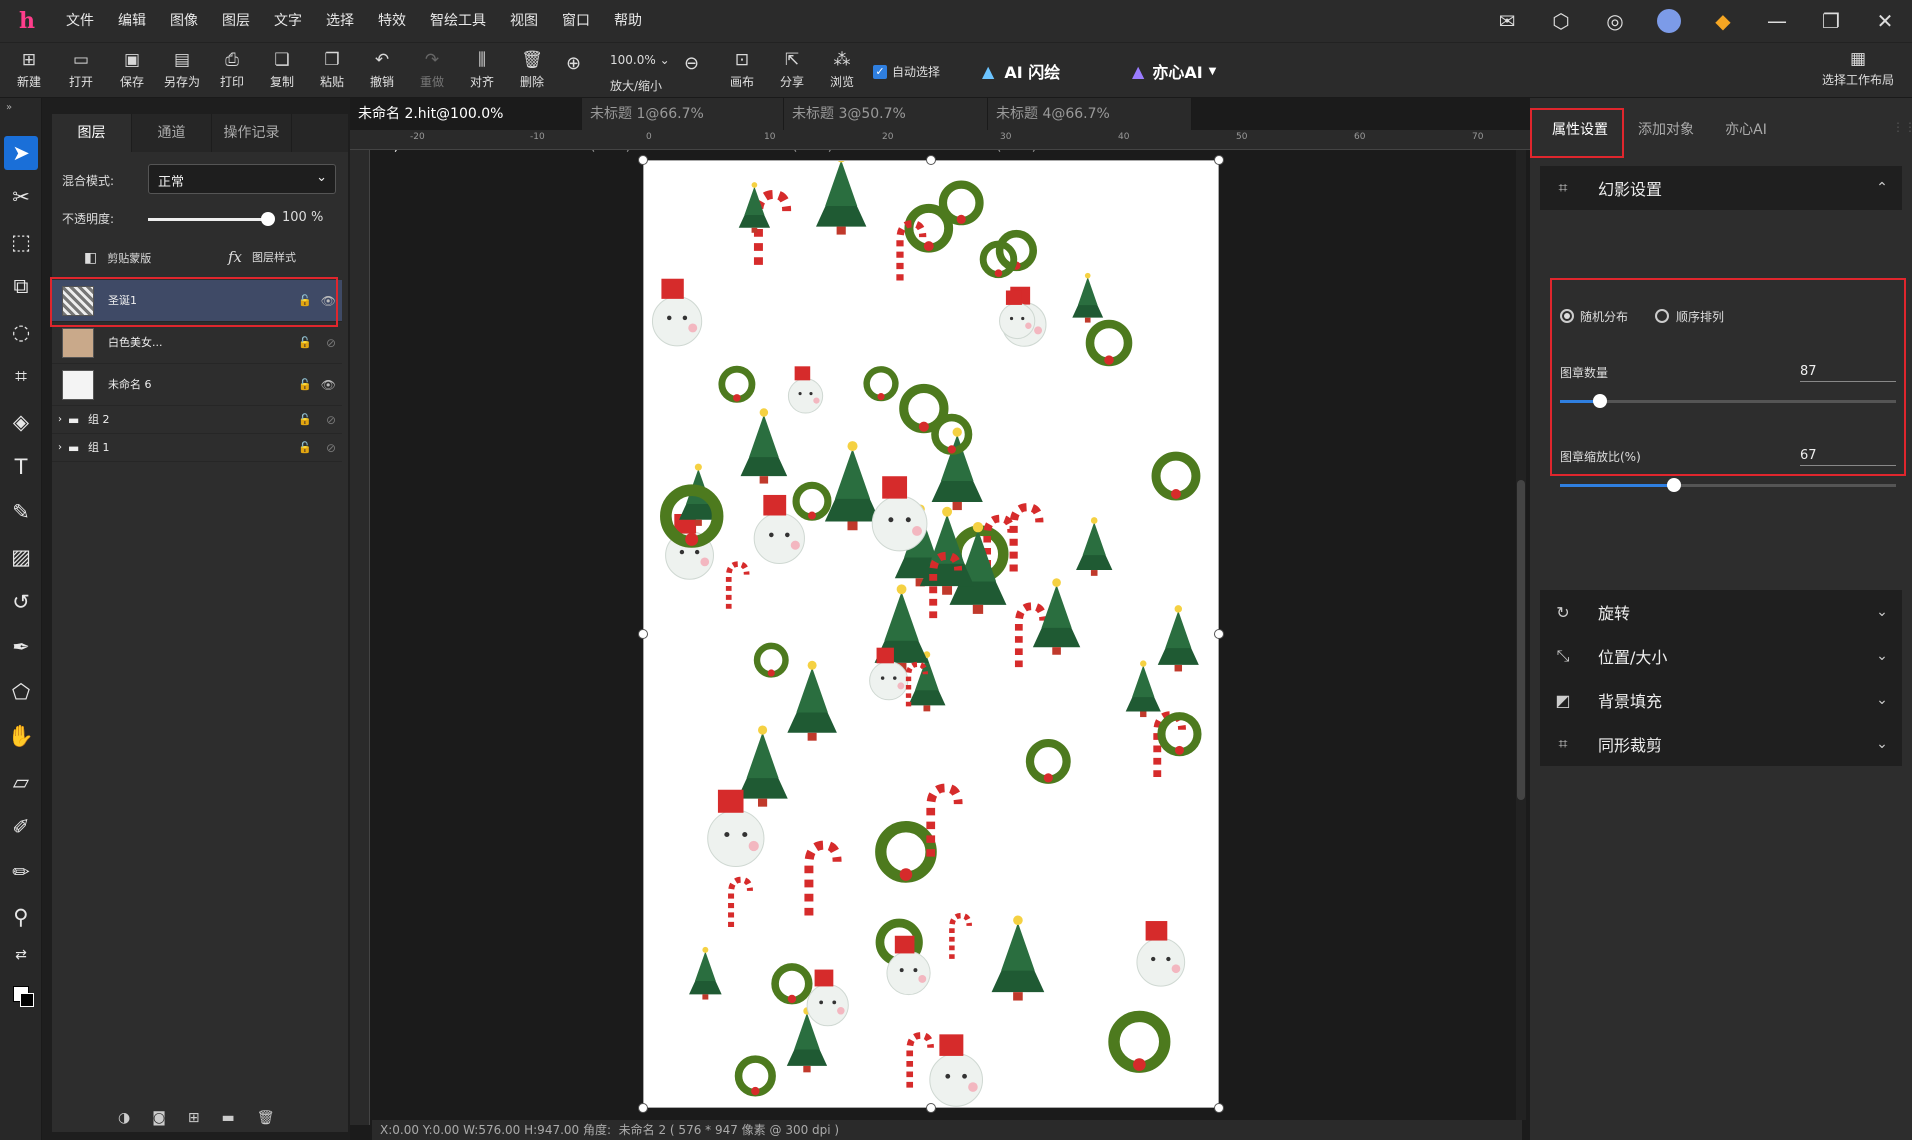  I want to click on layer-group-row: › ▬ 组 2 🔓 ⊘, so click(197, 420).